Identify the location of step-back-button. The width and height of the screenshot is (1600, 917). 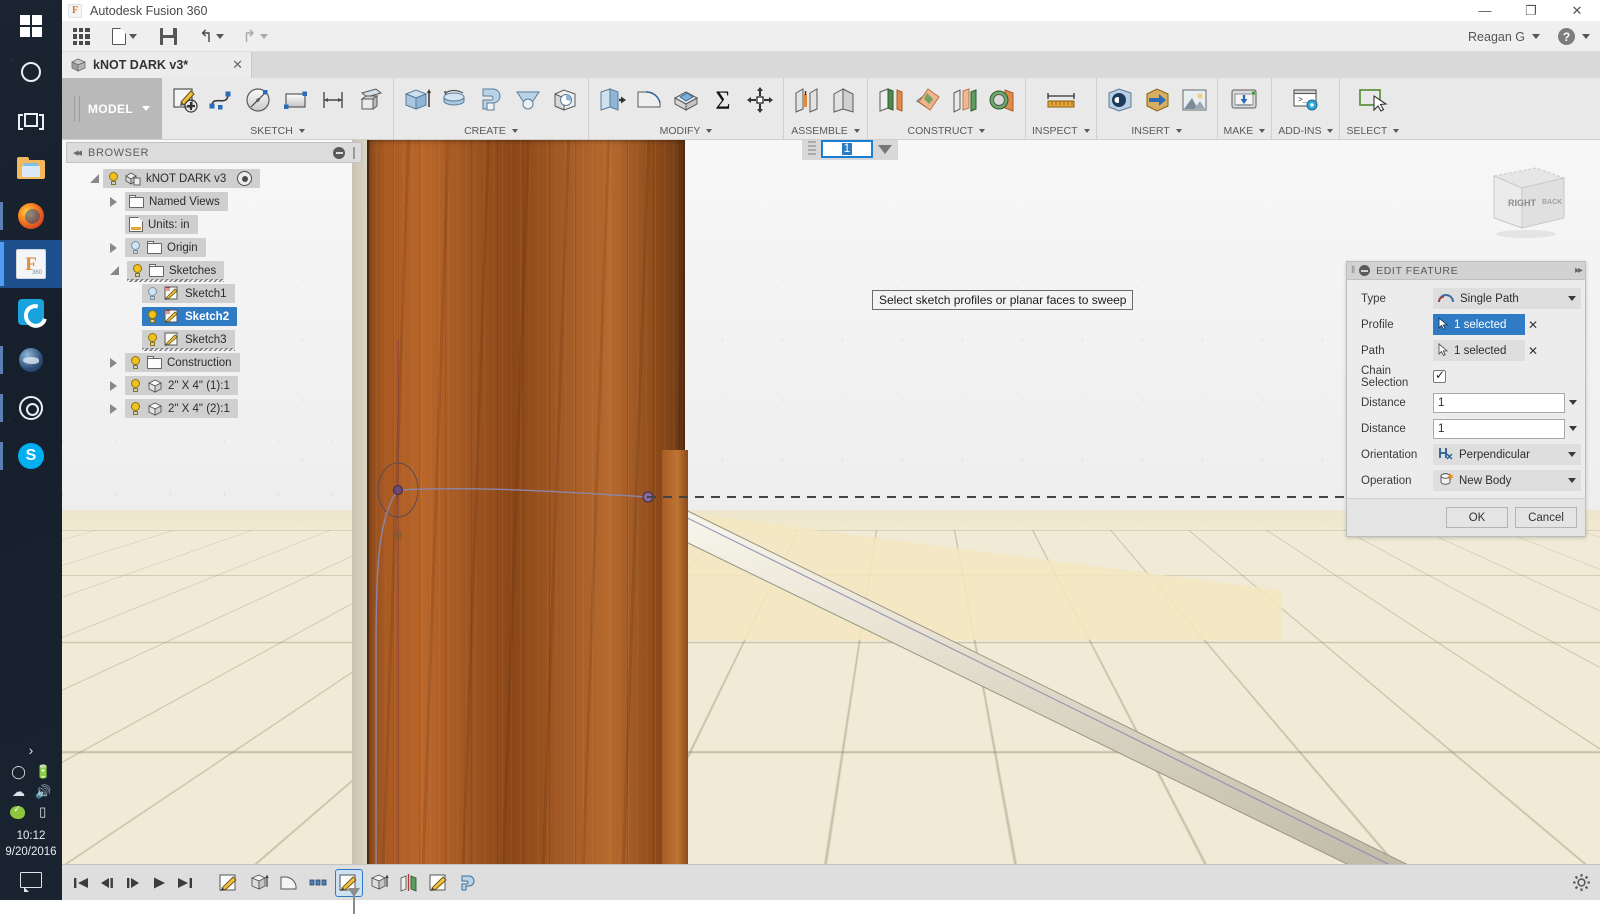
(107, 883).